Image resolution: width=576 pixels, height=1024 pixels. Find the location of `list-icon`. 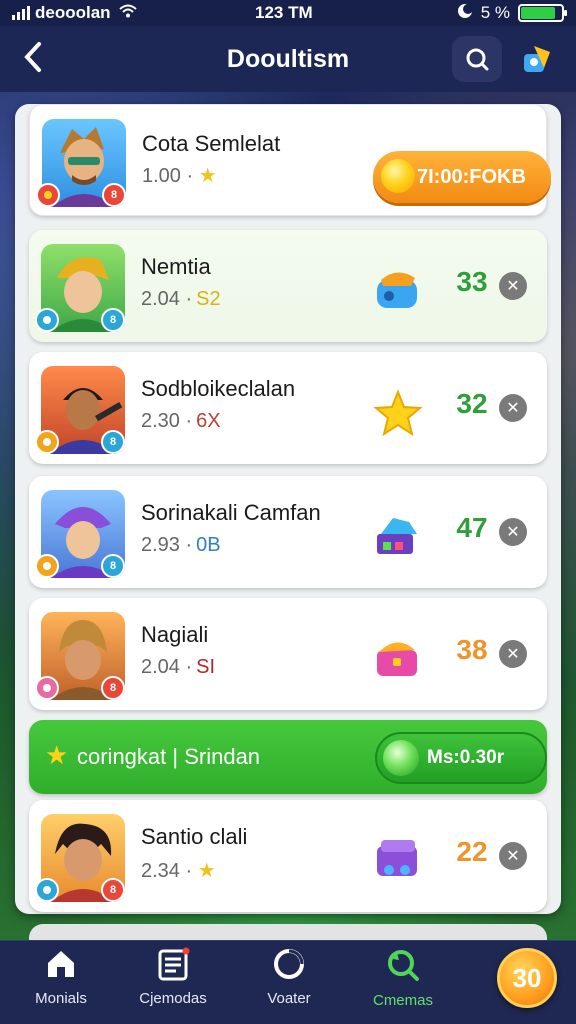

list-icon is located at coordinates (174, 964).